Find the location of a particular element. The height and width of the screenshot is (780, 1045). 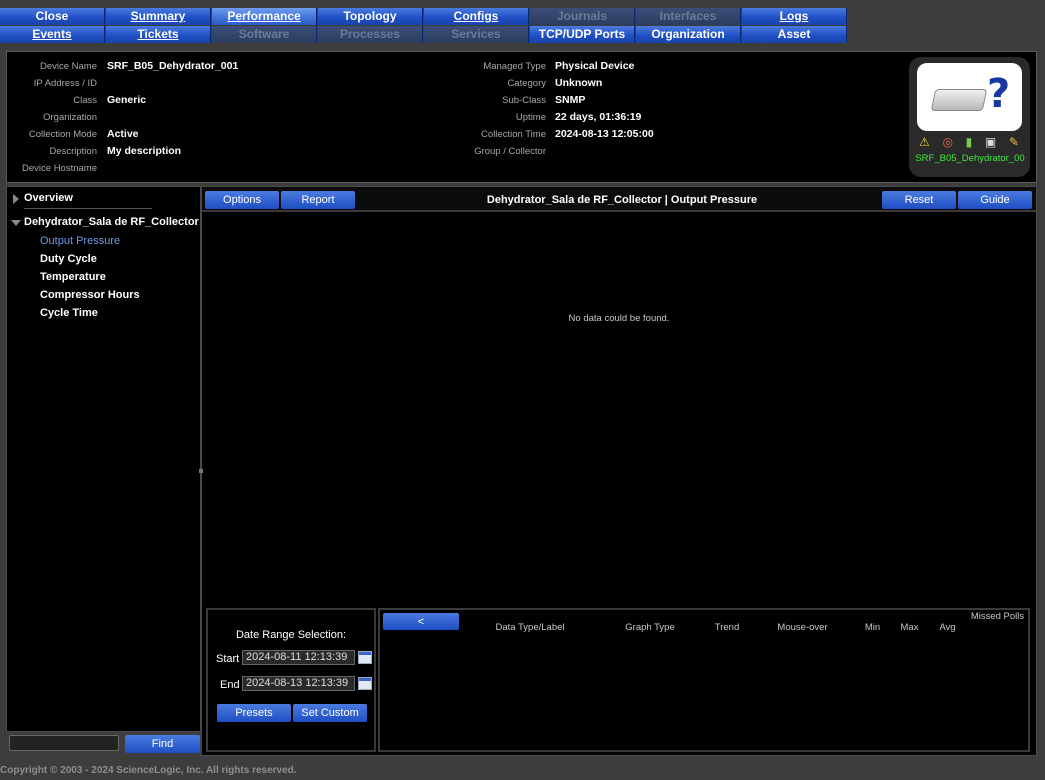

col-avg: Avg is located at coordinates (947, 627).